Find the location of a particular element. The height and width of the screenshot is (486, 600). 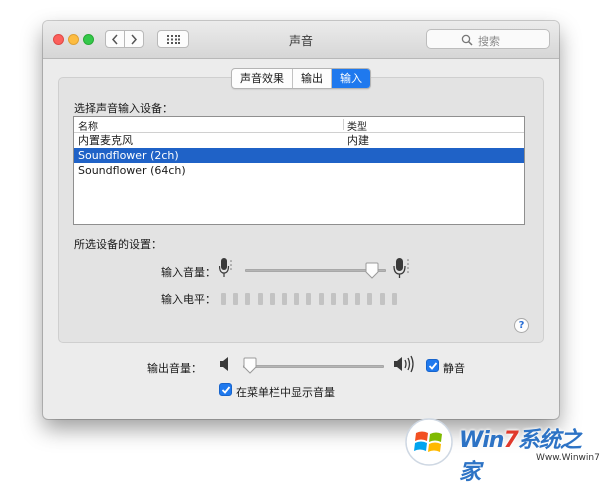

device-row-soundflower-2ch: Soundflower (2ch) is located at coordinates (299, 155).